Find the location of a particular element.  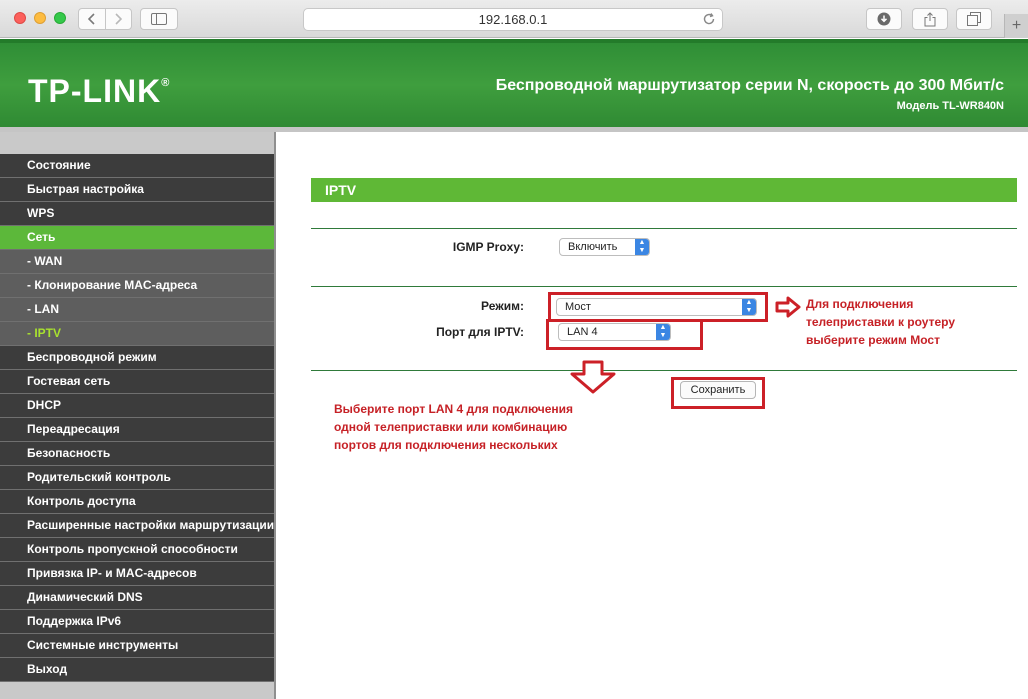

sidebar-menu-item: Переадресация is located at coordinates (137, 430).